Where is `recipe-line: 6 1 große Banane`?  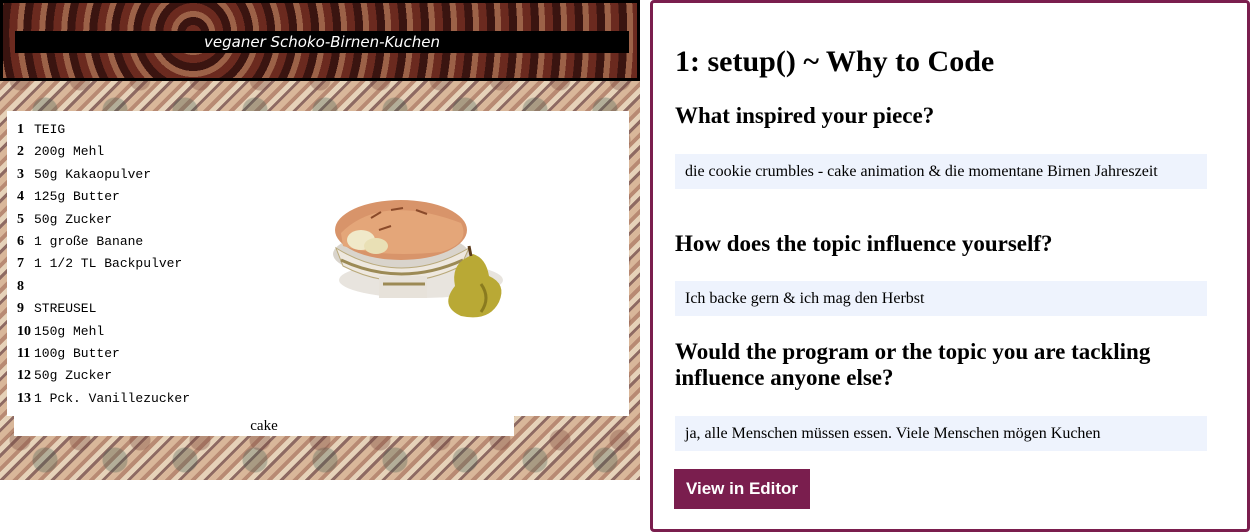 recipe-line: 6 1 große Banane is located at coordinates (80, 241).